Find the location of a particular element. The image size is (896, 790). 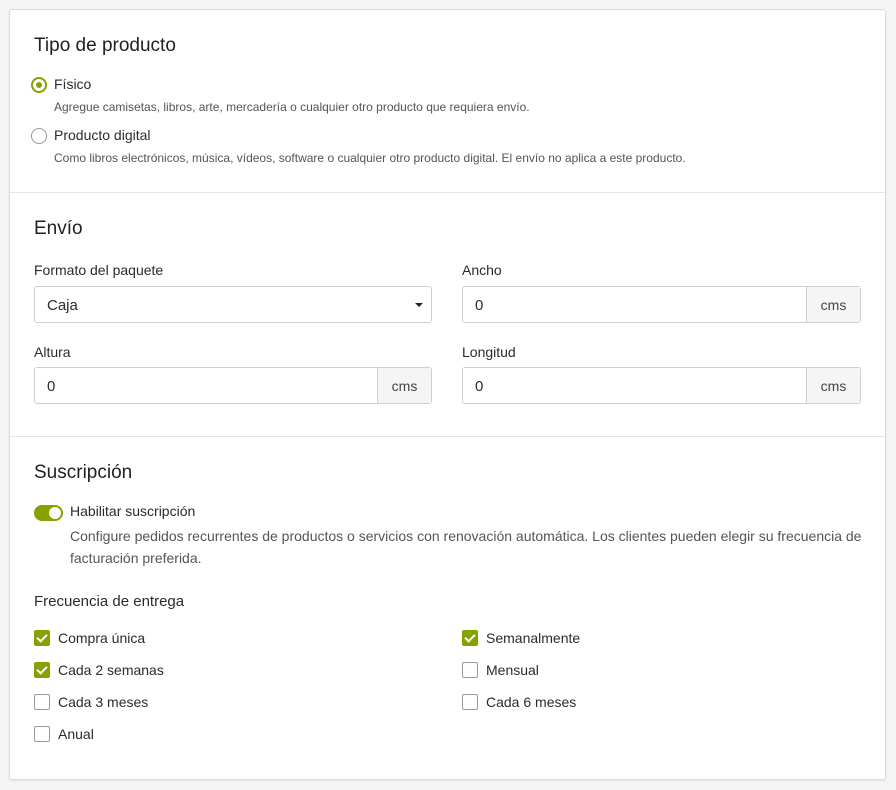

length-unit: cms is located at coordinates (833, 385).